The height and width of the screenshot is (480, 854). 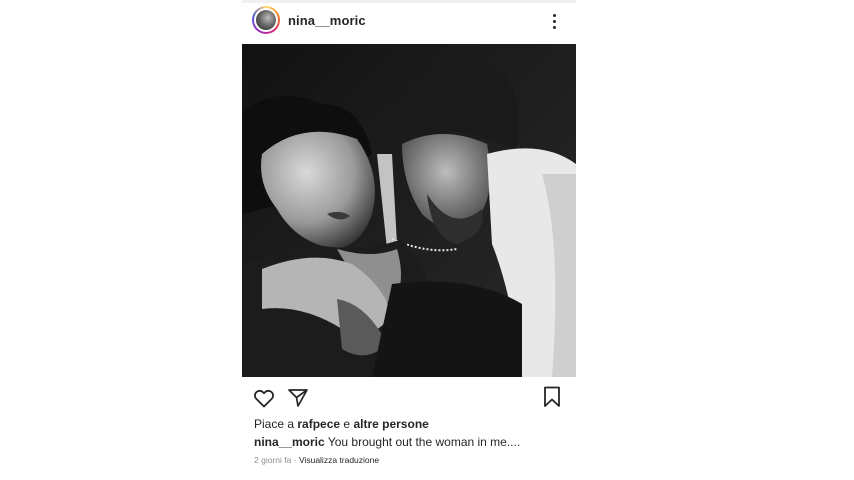 What do you see at coordinates (409, 397) in the screenshot?
I see `post-actions` at bounding box center [409, 397].